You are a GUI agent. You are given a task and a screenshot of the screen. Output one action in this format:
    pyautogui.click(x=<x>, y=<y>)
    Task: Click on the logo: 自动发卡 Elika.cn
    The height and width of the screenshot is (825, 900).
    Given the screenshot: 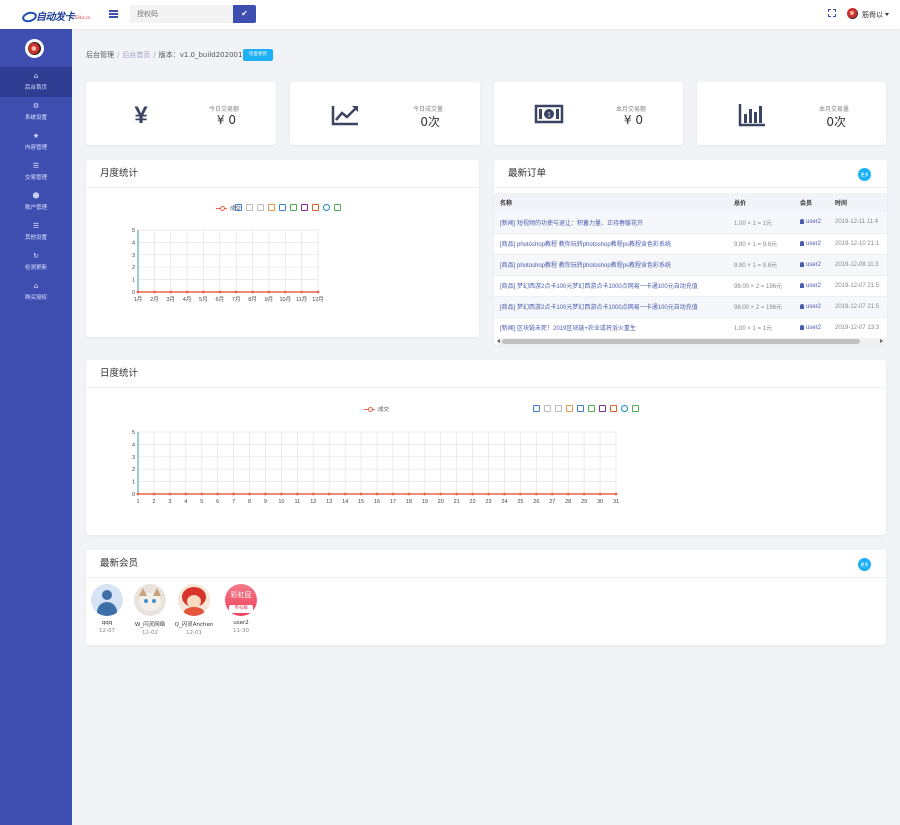 What is the action you would take?
    pyautogui.click(x=56, y=15)
    